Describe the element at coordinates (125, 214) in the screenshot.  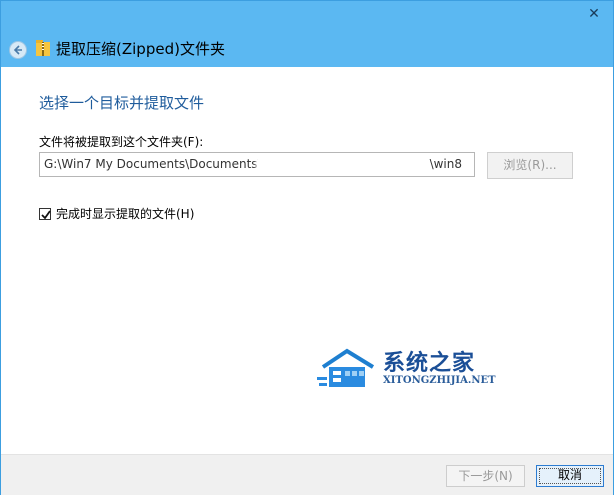
I see `show-files-label: 完成时显示提取的文件(H)` at that location.